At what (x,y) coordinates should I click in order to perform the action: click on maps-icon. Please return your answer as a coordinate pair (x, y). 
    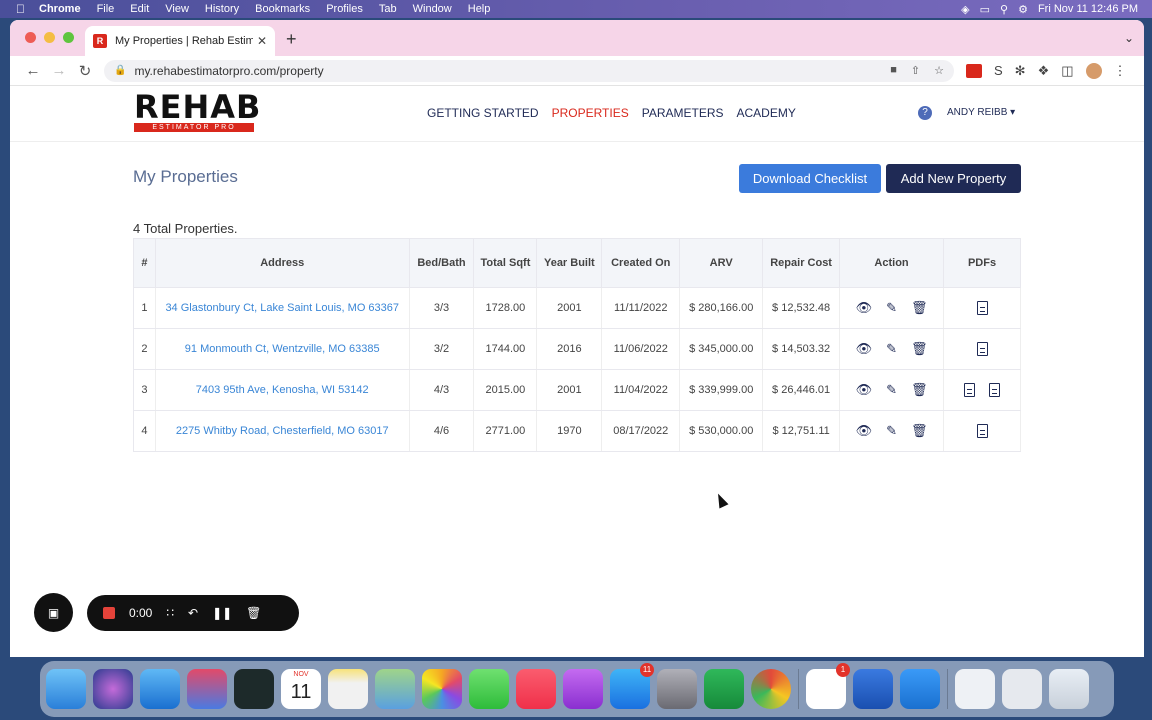
    Looking at the image, I should click on (395, 689).